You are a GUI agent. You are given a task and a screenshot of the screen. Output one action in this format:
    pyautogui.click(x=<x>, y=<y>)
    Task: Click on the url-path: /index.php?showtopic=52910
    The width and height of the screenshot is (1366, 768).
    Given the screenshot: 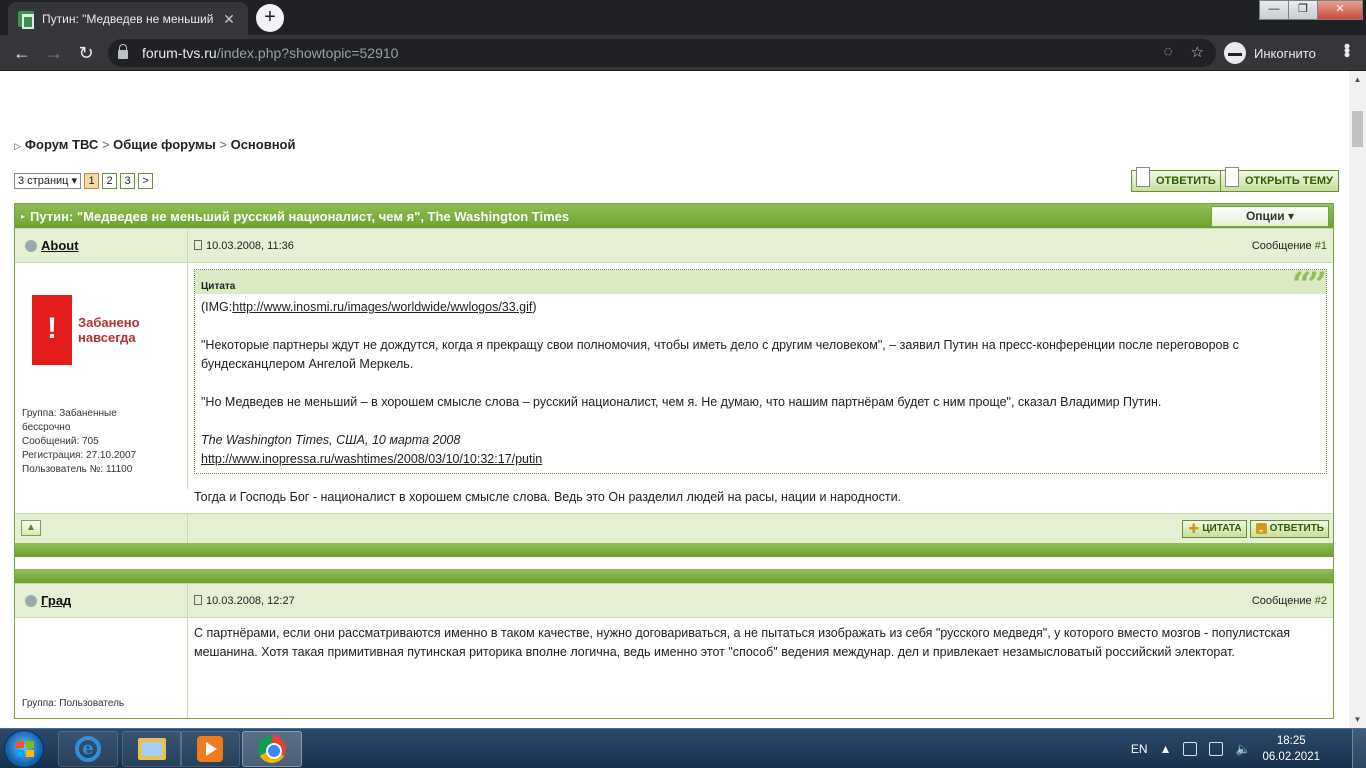 What is the action you would take?
    pyautogui.click(x=307, y=53)
    